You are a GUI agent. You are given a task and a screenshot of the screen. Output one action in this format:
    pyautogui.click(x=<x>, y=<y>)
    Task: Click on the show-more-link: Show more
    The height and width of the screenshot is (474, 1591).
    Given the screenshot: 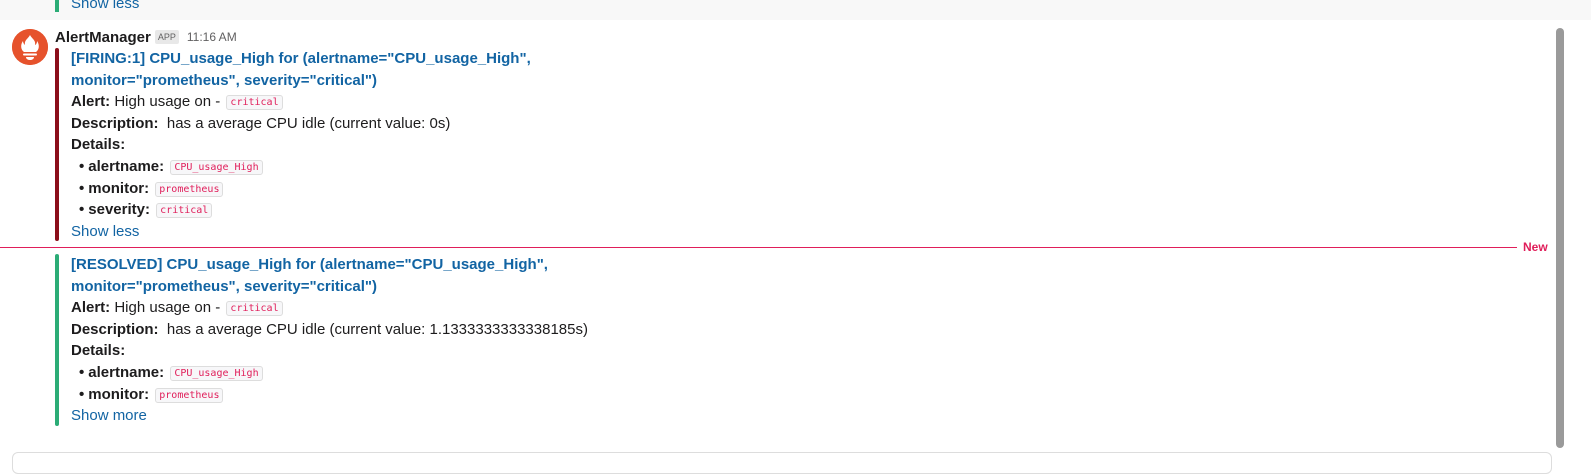 What is the action you would take?
    pyautogui.click(x=329, y=416)
    